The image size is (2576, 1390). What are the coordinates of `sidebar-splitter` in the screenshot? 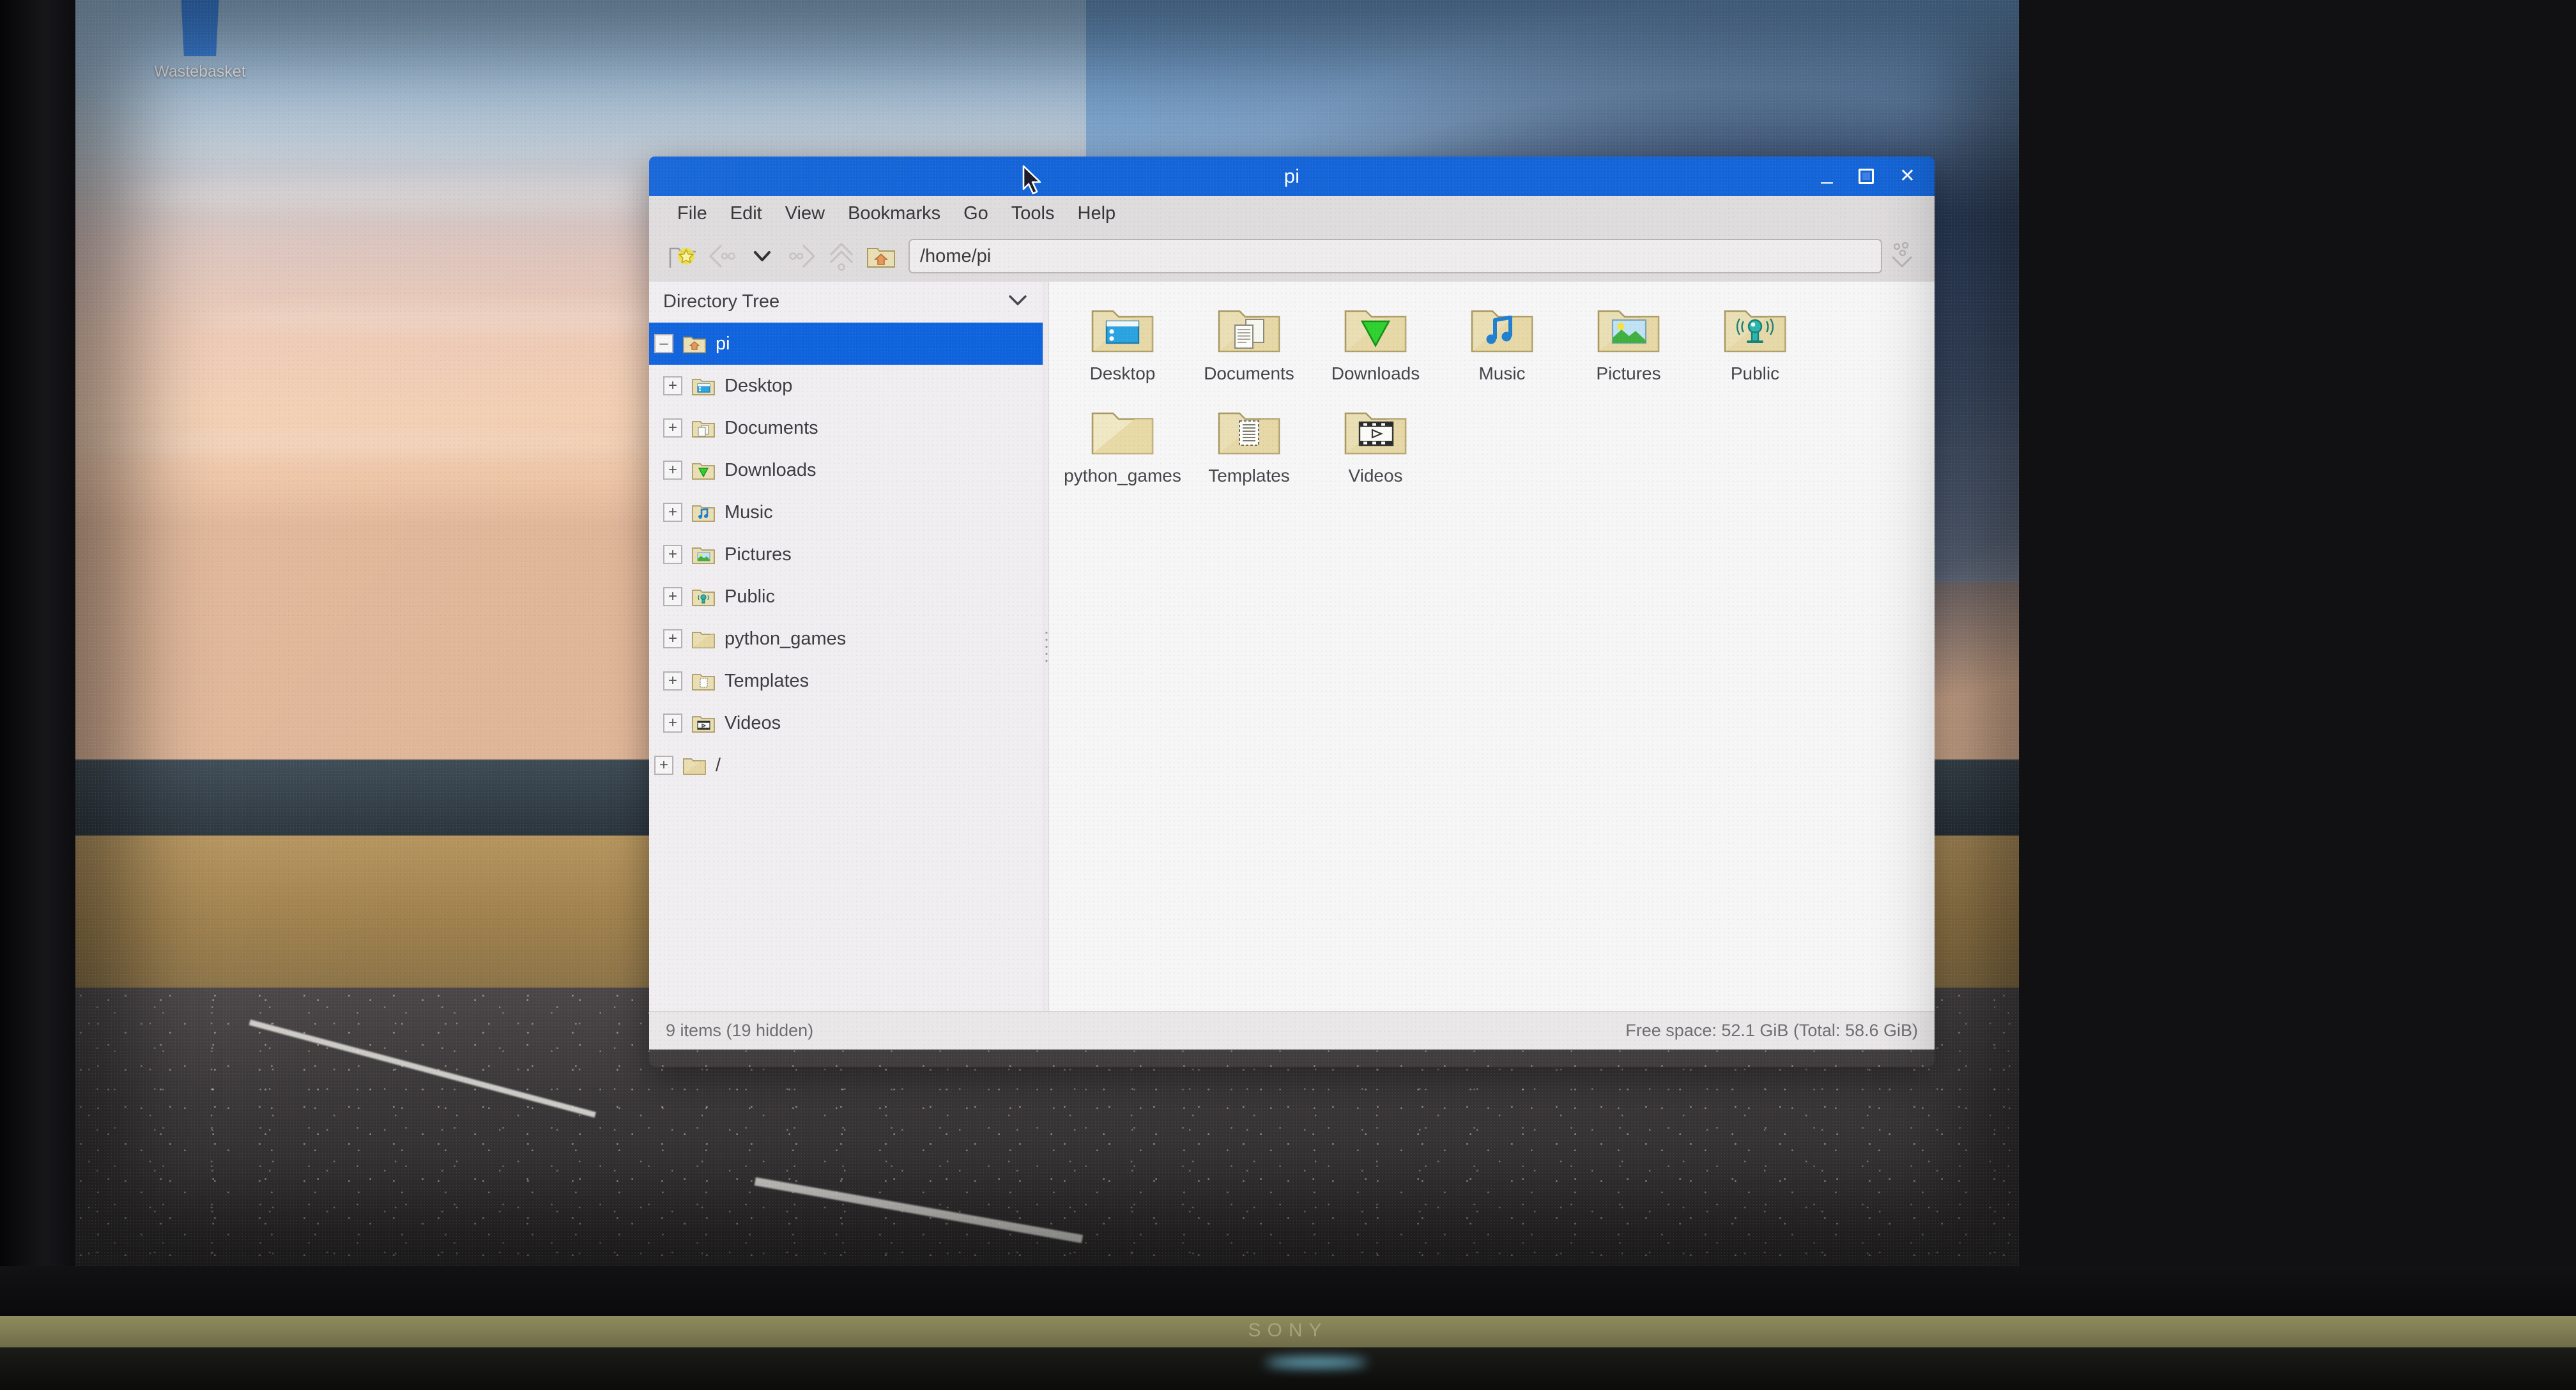 It's located at (1046, 646).